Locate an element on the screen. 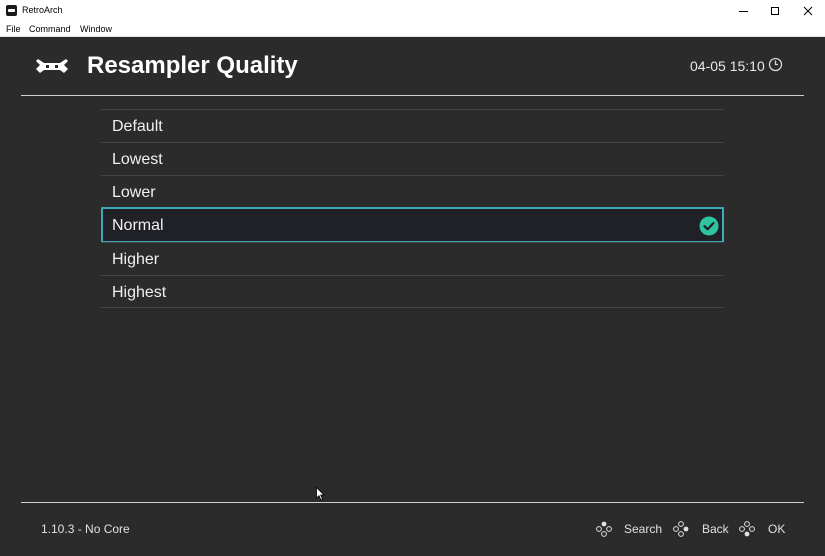 Image resolution: width=825 pixels, height=556 pixels. list-item-normal: Normal is located at coordinates (412, 225).